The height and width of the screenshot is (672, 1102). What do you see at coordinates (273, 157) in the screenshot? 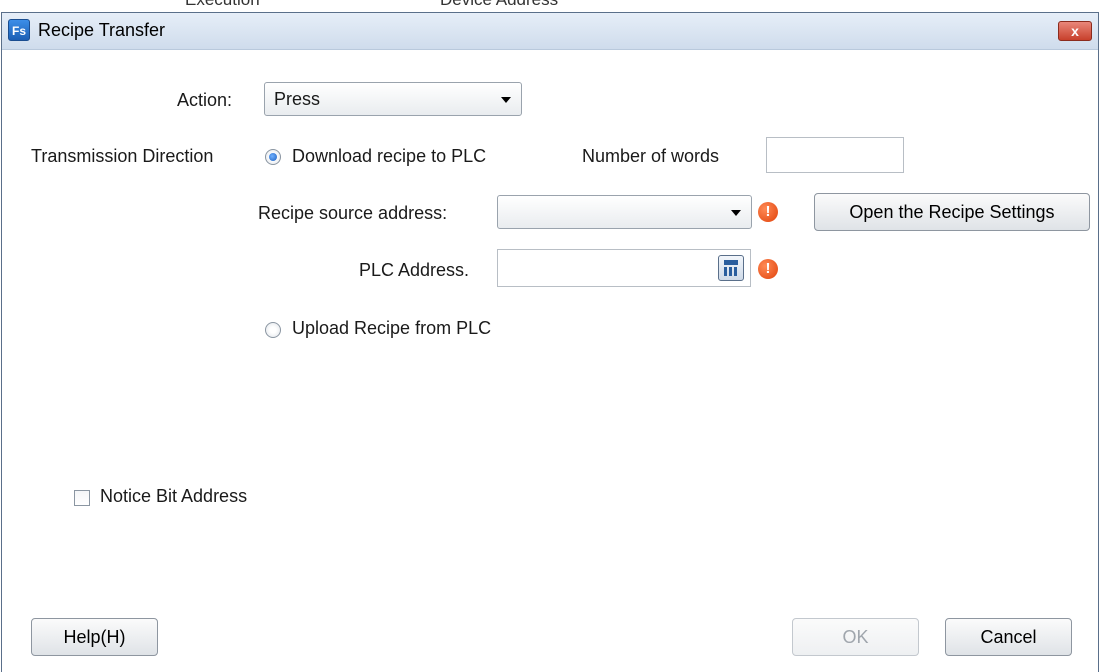
I see `download-radio` at bounding box center [273, 157].